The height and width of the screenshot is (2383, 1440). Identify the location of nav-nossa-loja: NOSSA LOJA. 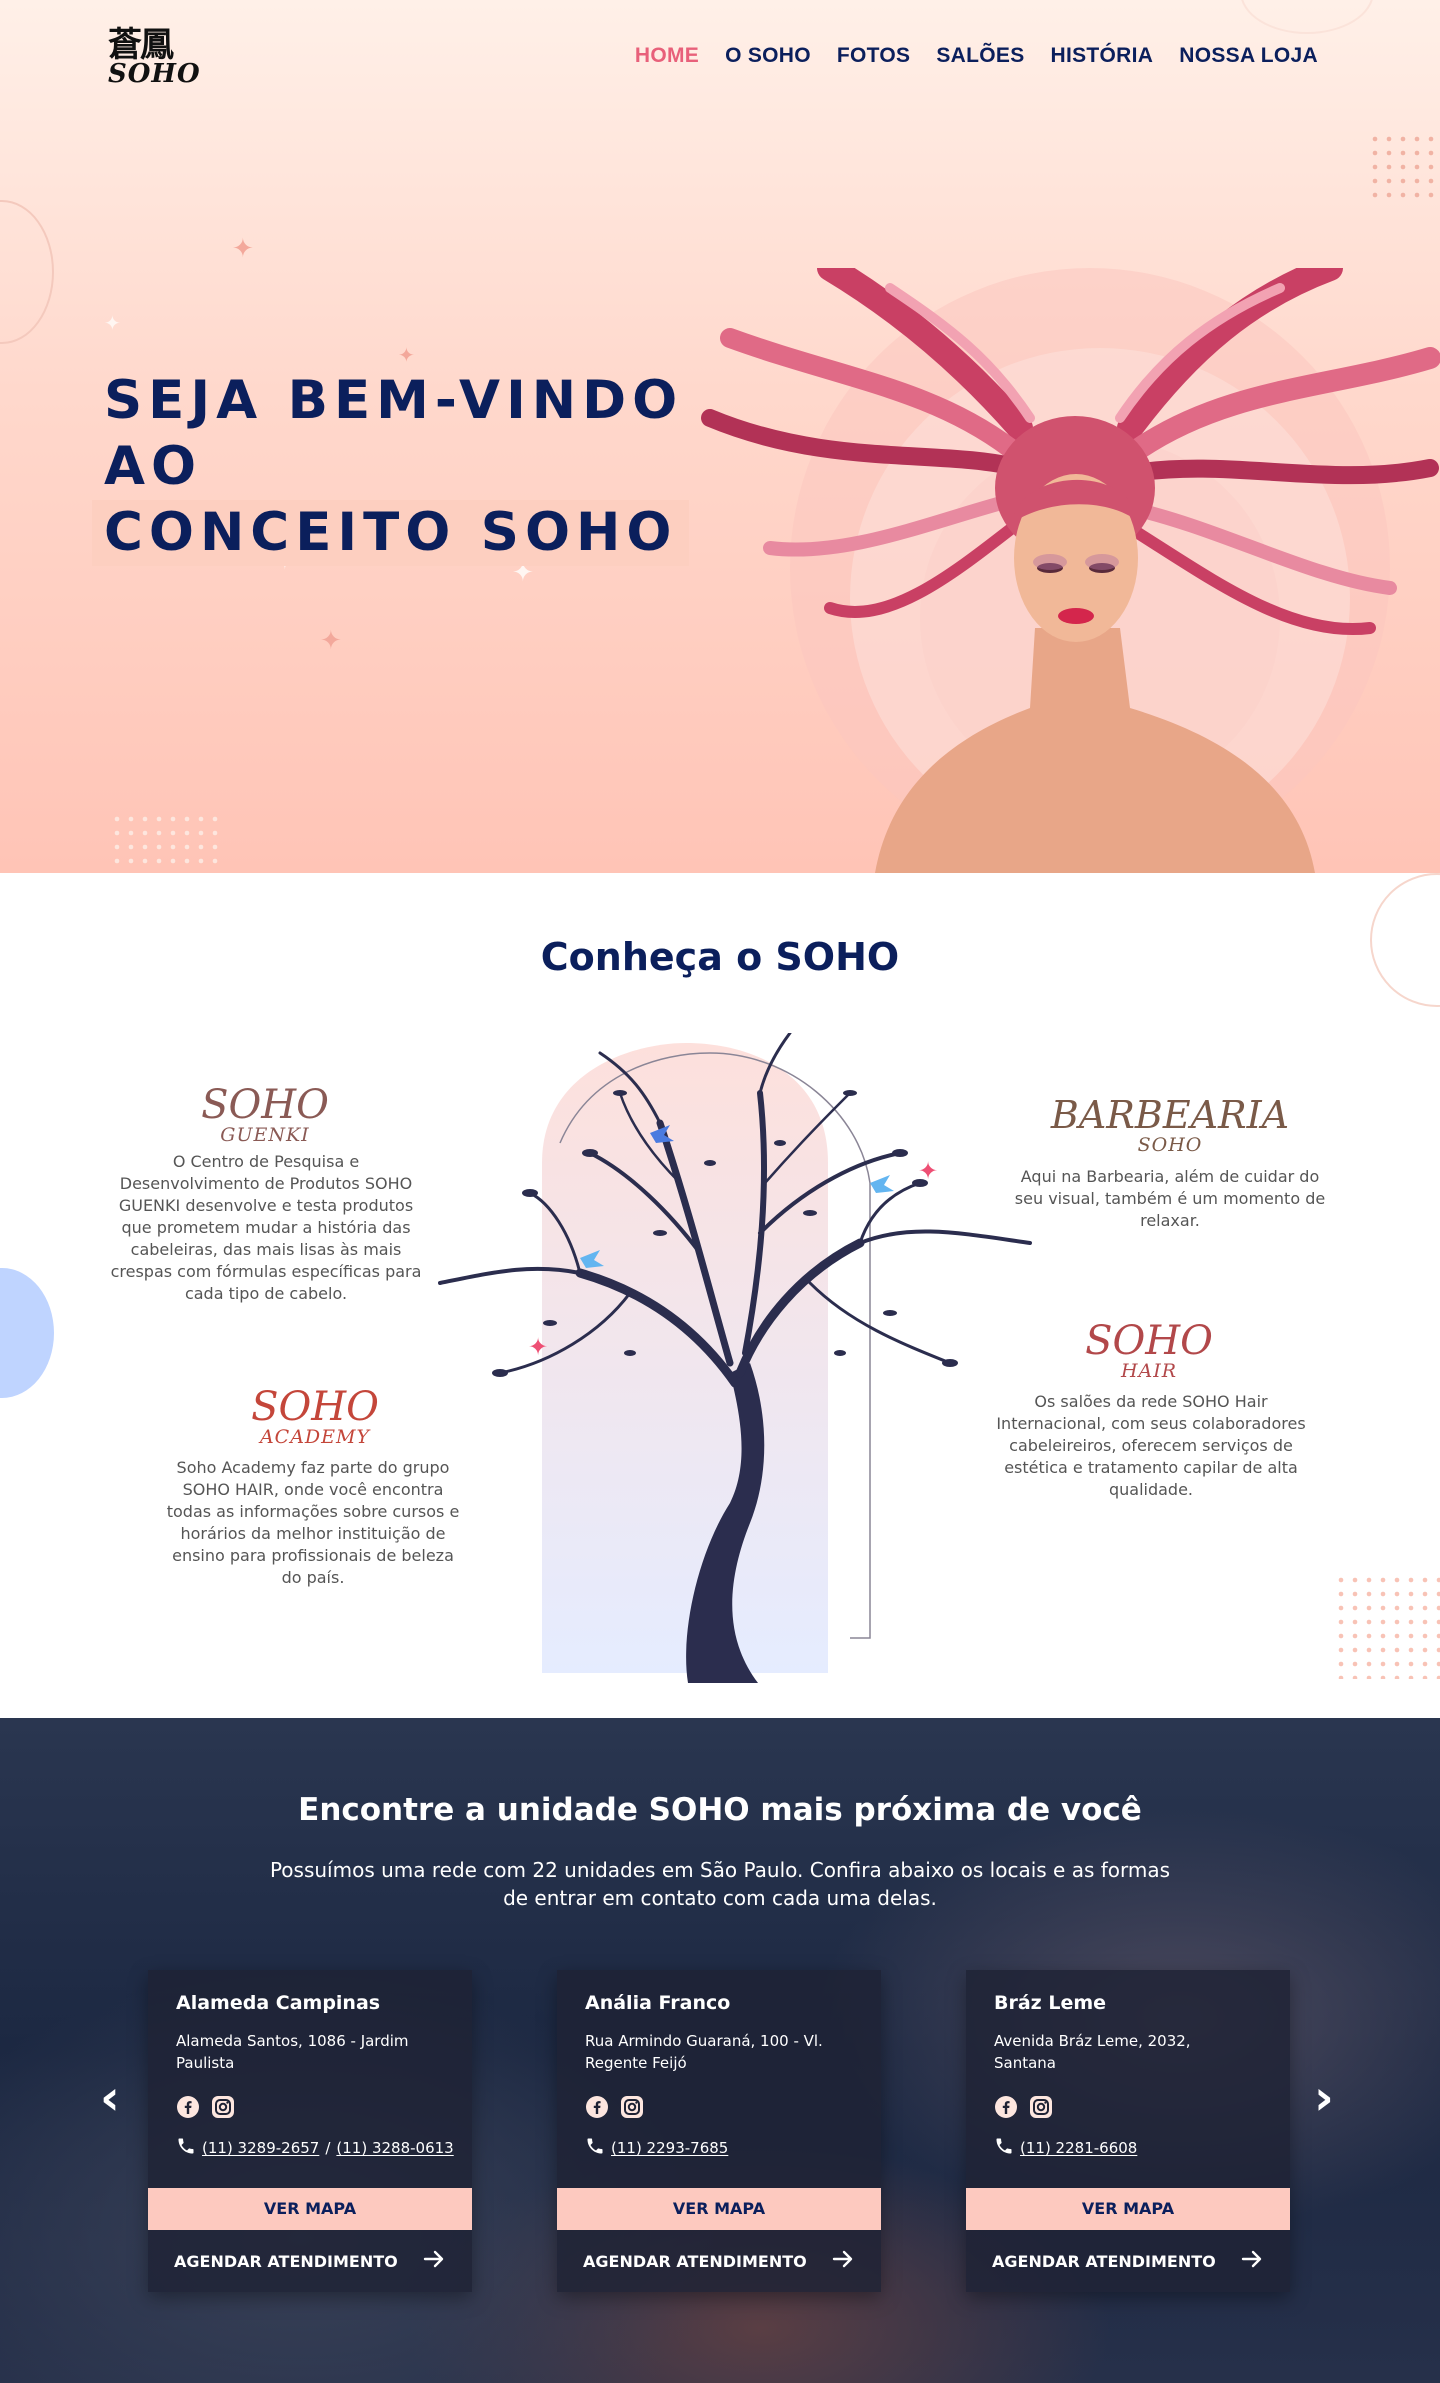
(1248, 56).